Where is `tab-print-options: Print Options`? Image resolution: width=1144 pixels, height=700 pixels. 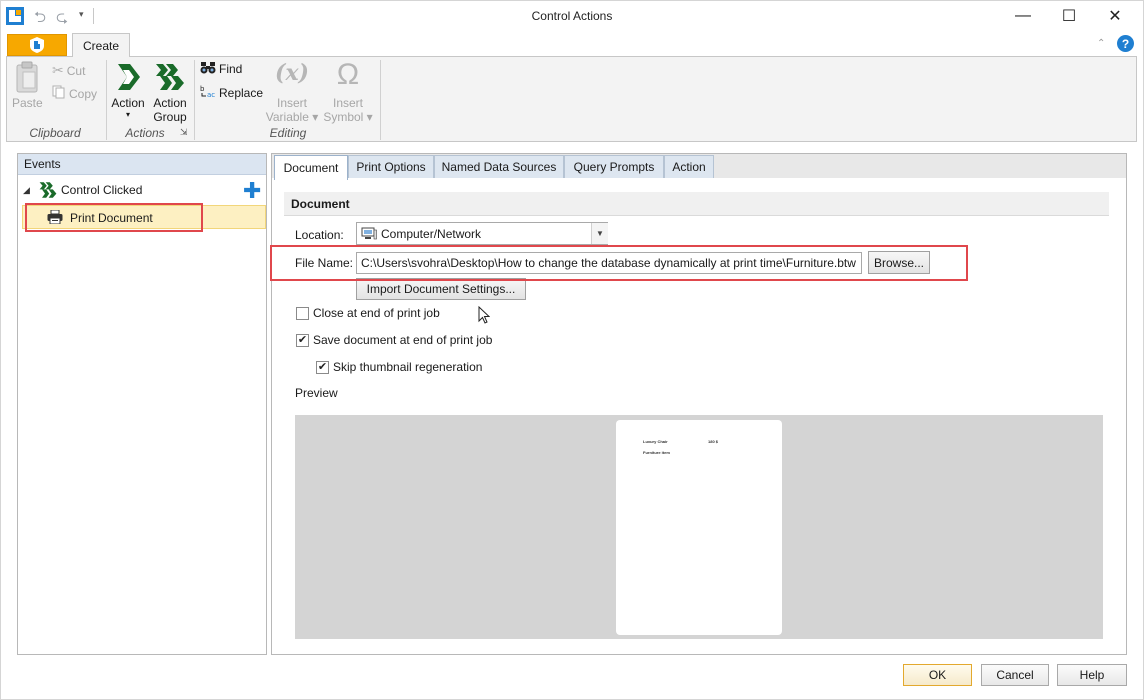 tab-print-options: Print Options is located at coordinates (391, 166).